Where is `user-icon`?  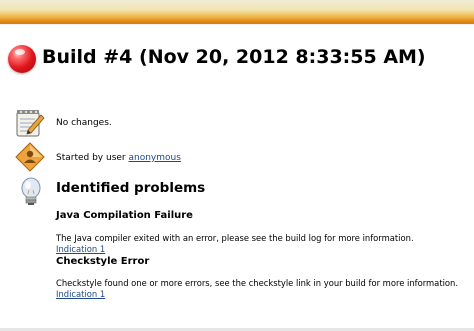 user-icon is located at coordinates (30, 157).